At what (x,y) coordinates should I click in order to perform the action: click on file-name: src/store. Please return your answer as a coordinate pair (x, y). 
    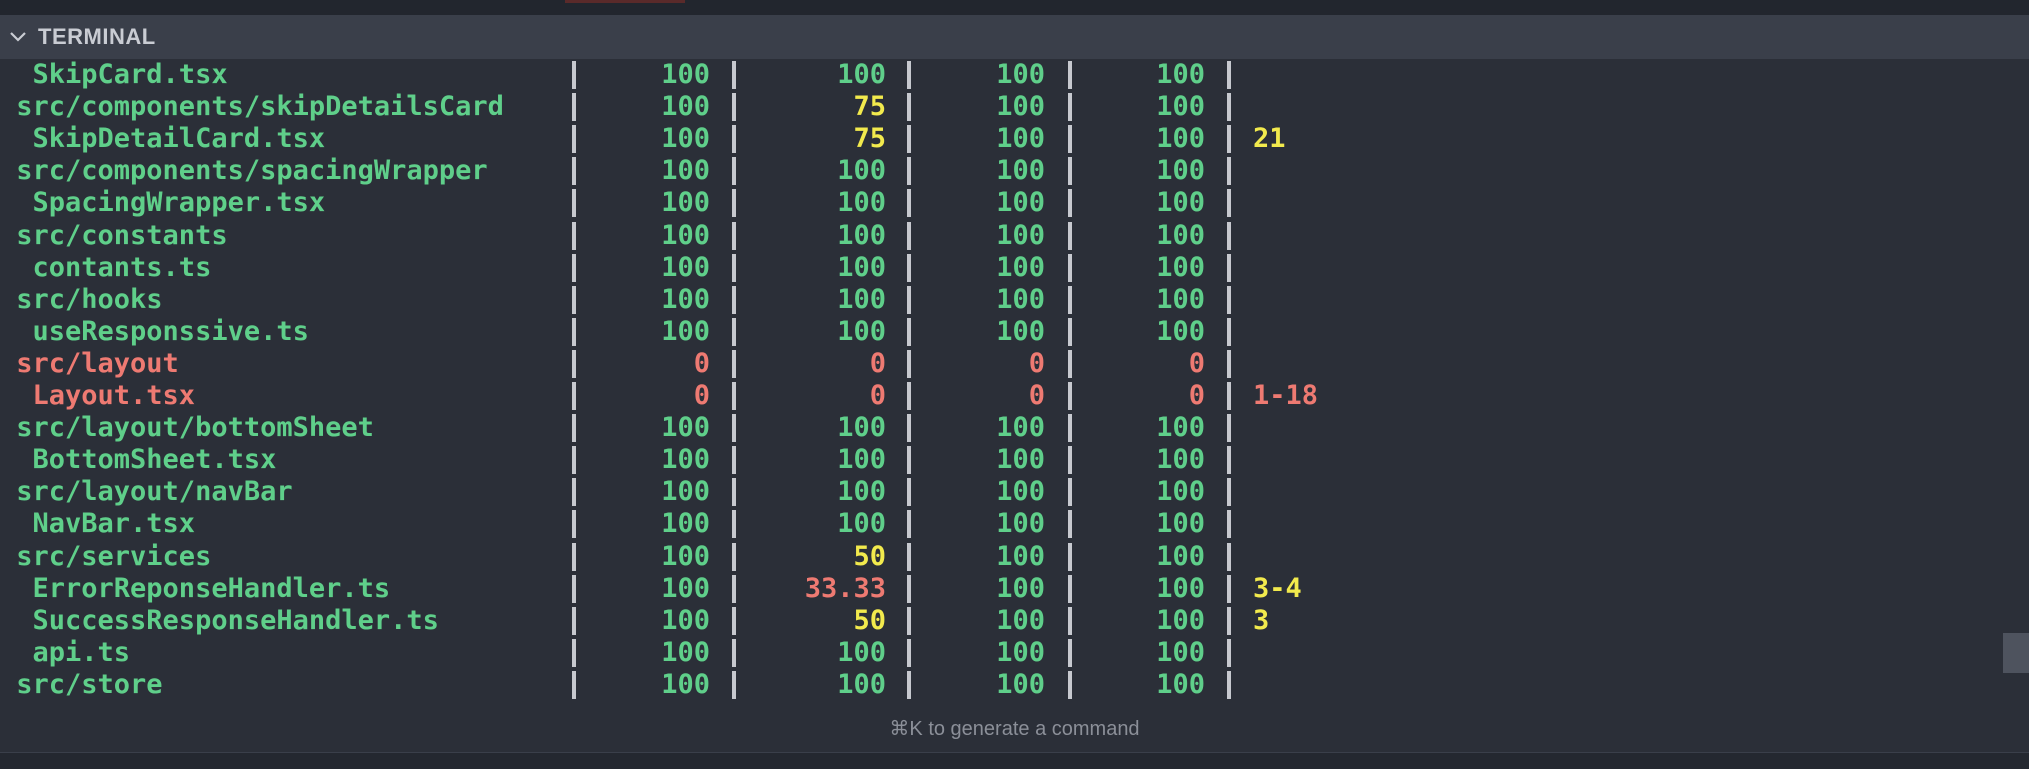
    Looking at the image, I should click on (81, 684).